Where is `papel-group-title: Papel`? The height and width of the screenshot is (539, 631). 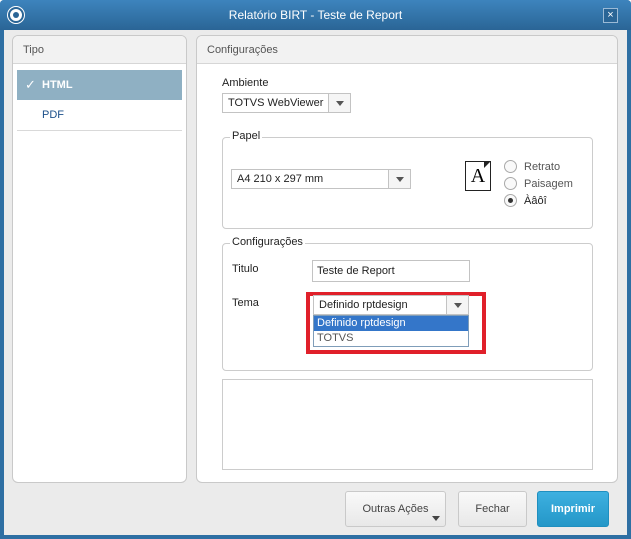 papel-group-title: Papel is located at coordinates (246, 136).